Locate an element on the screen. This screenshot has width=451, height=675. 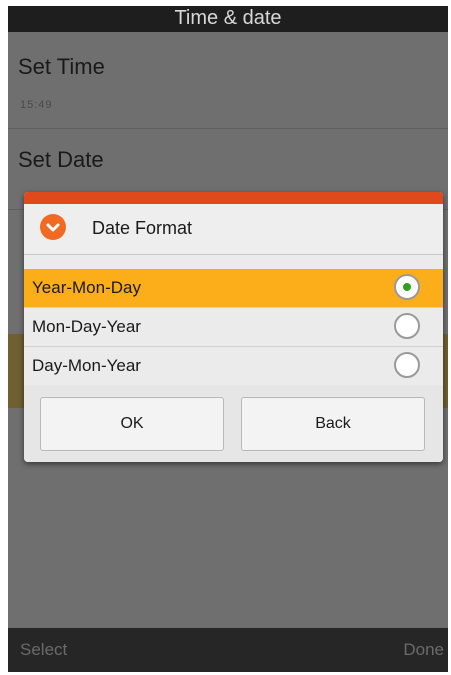
dialog-button-bar: OK Back is located at coordinates (233, 423).